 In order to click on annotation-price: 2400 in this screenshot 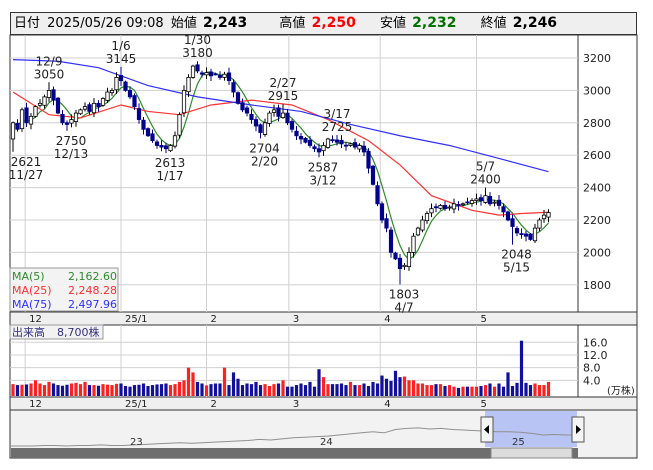, I will do `click(485, 180)`.